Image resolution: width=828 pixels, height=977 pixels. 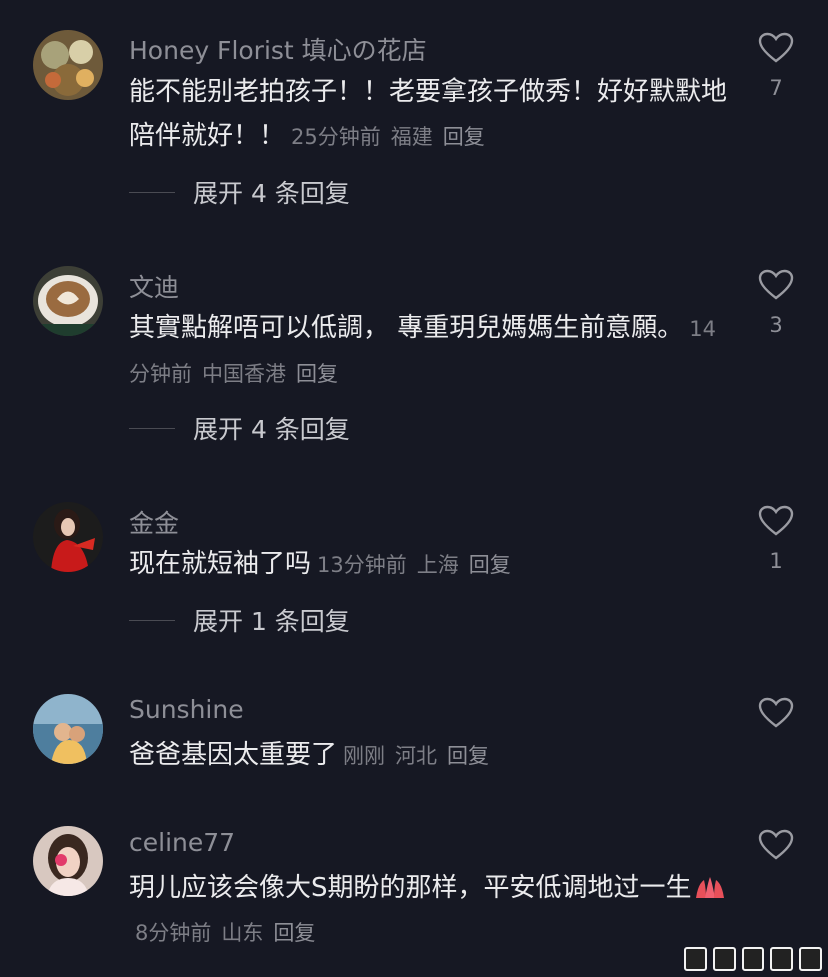 What do you see at coordinates (776, 303) in the screenshot?
I see `like-button: 3` at bounding box center [776, 303].